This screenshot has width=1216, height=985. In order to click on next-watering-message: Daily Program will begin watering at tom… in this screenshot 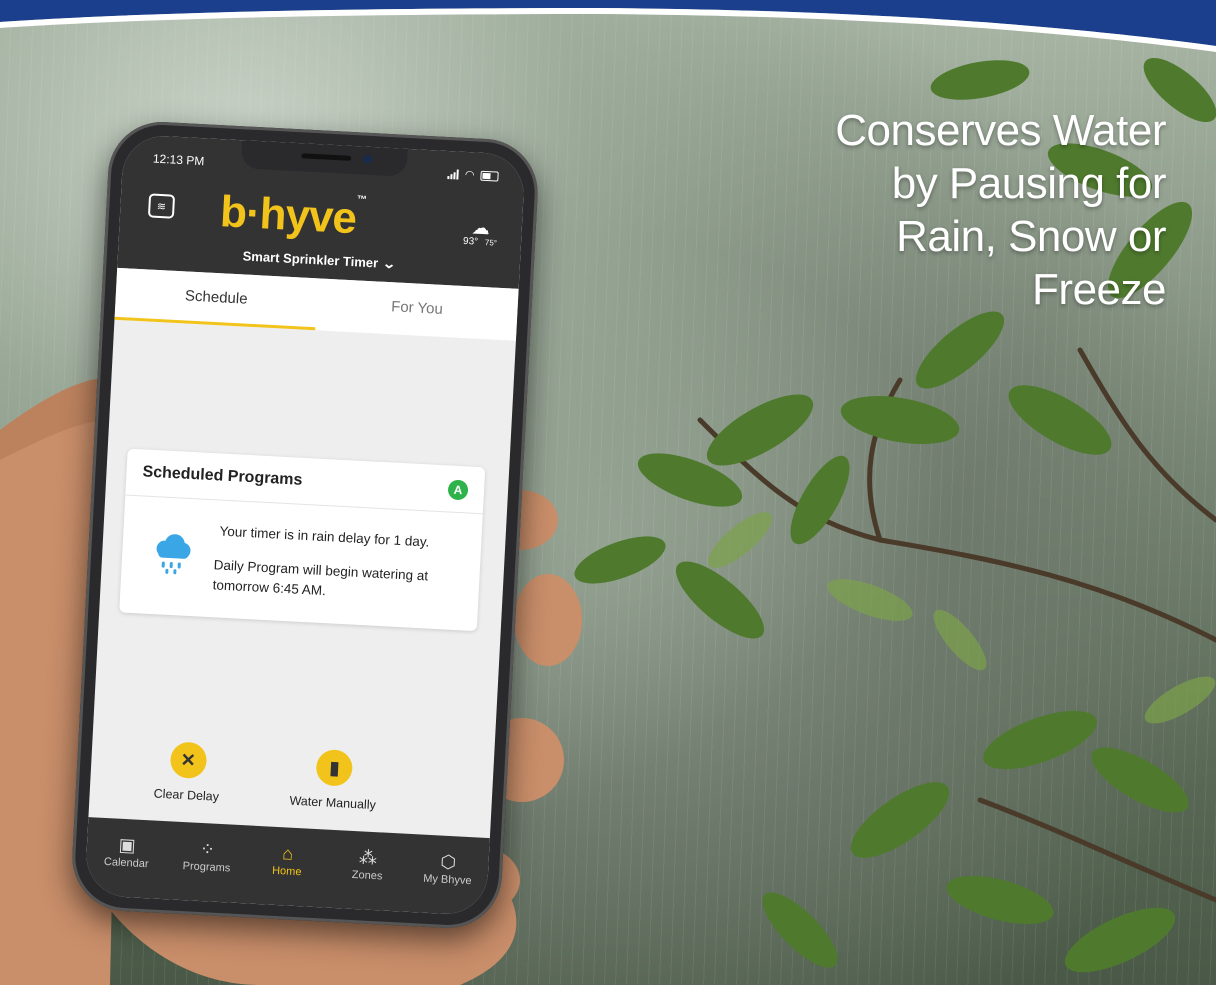, I will do `click(320, 578)`.